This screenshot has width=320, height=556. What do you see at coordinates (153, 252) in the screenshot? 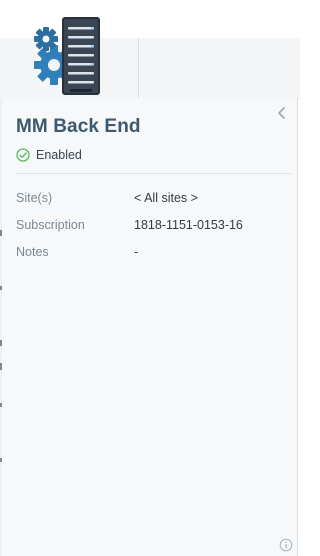
I see `detail-row-notes: Notes -` at bounding box center [153, 252].